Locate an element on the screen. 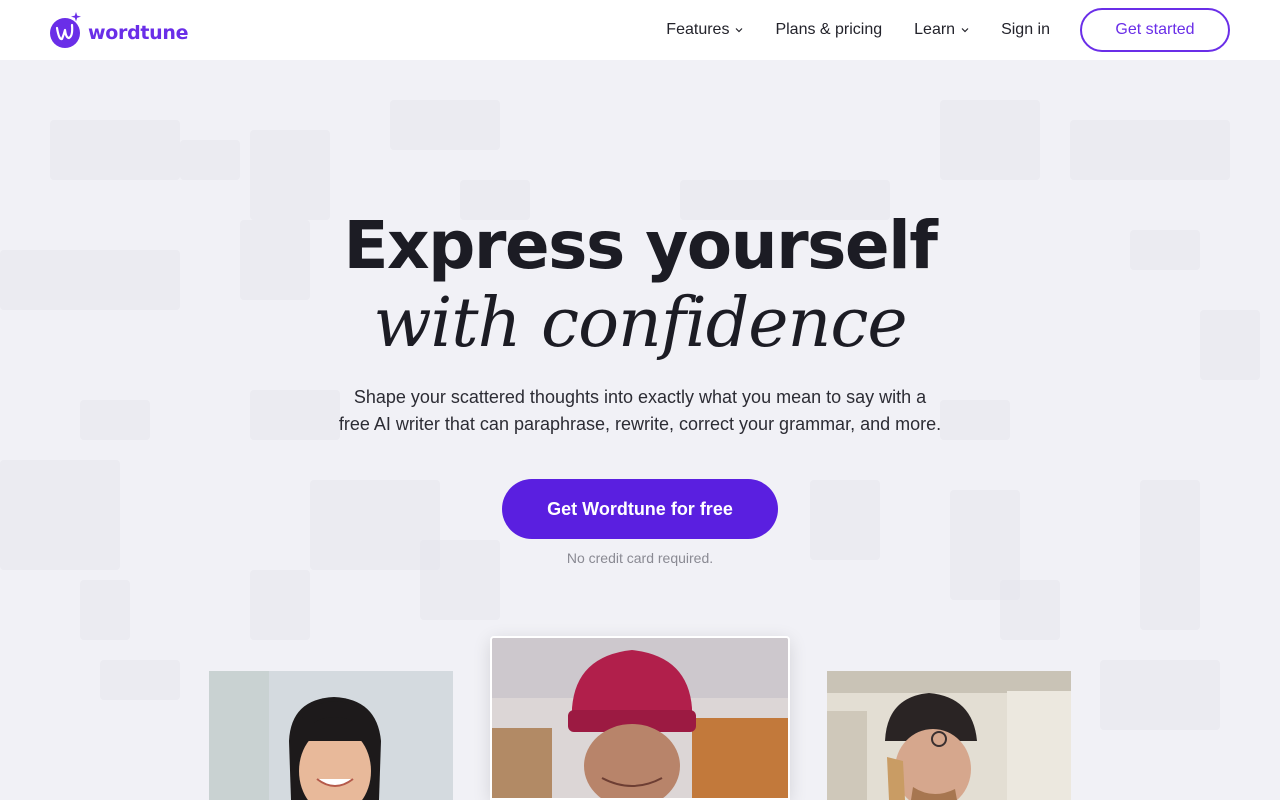 The height and width of the screenshot is (800, 1280). nav-plans-pricing: Plans & pricing is located at coordinates (828, 30).